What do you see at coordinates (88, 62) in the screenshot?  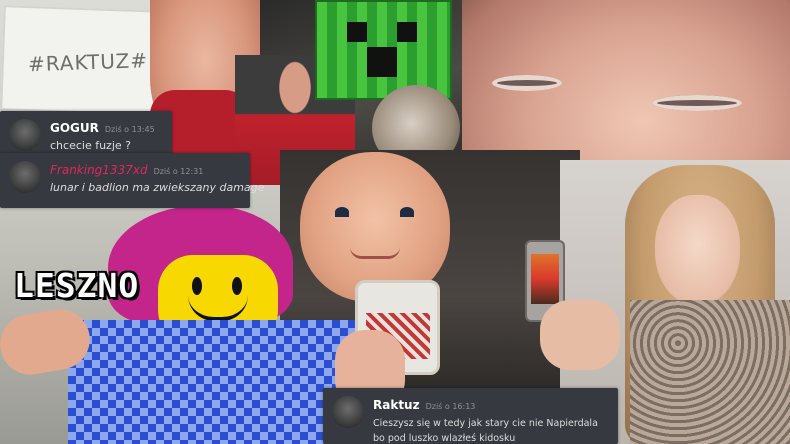 I see `sign-text: #RAKTUZ#` at bounding box center [88, 62].